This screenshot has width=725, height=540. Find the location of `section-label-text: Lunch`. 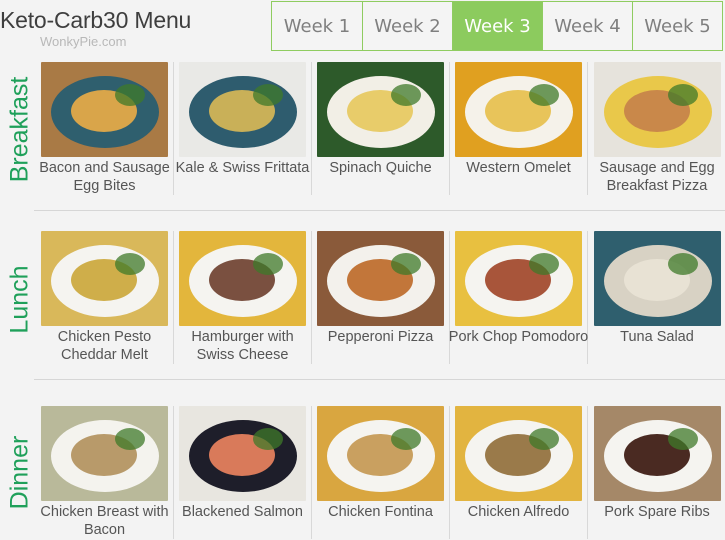

section-label-text: Lunch is located at coordinates (19, 299).